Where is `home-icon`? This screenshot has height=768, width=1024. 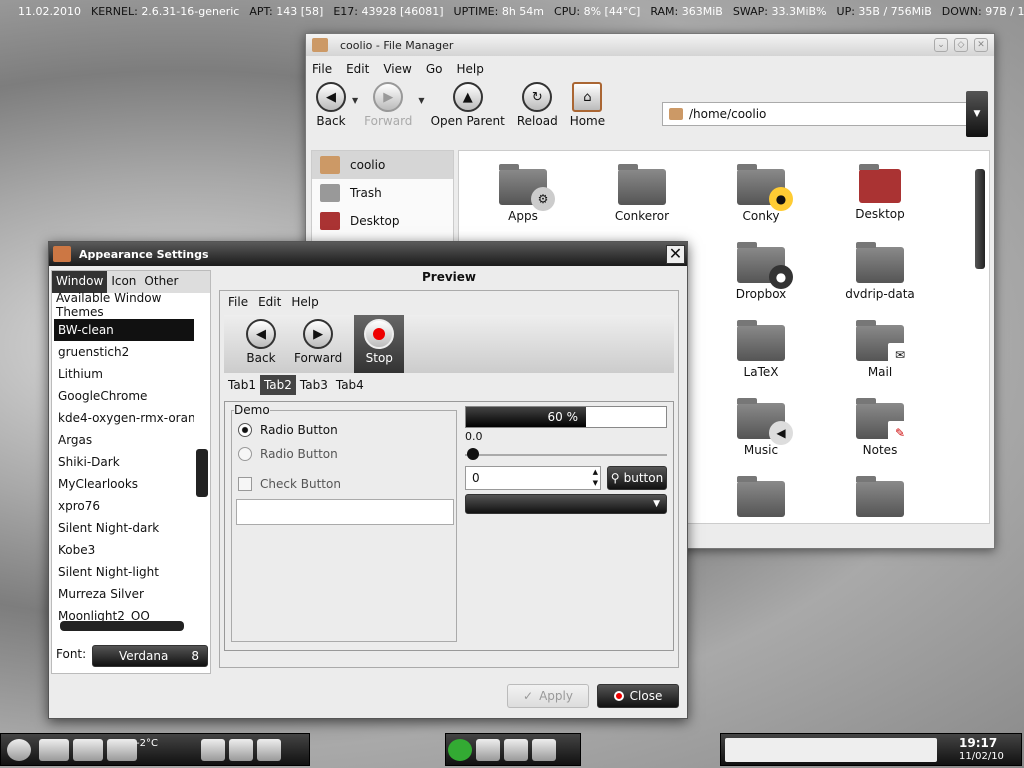 home-icon is located at coordinates (676, 114).